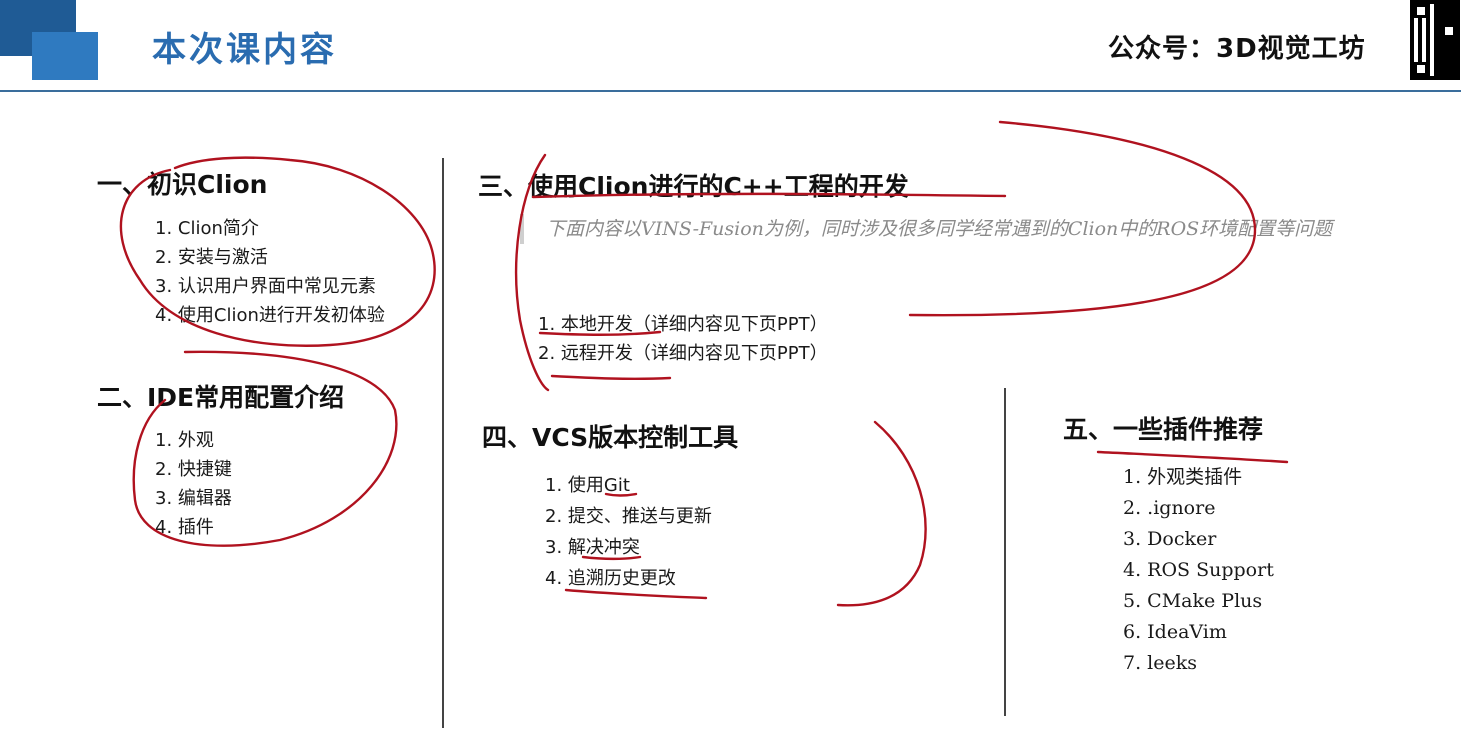  What do you see at coordinates (277, 251) in the screenshot?
I see `annotation-circle-section1` at bounding box center [277, 251].